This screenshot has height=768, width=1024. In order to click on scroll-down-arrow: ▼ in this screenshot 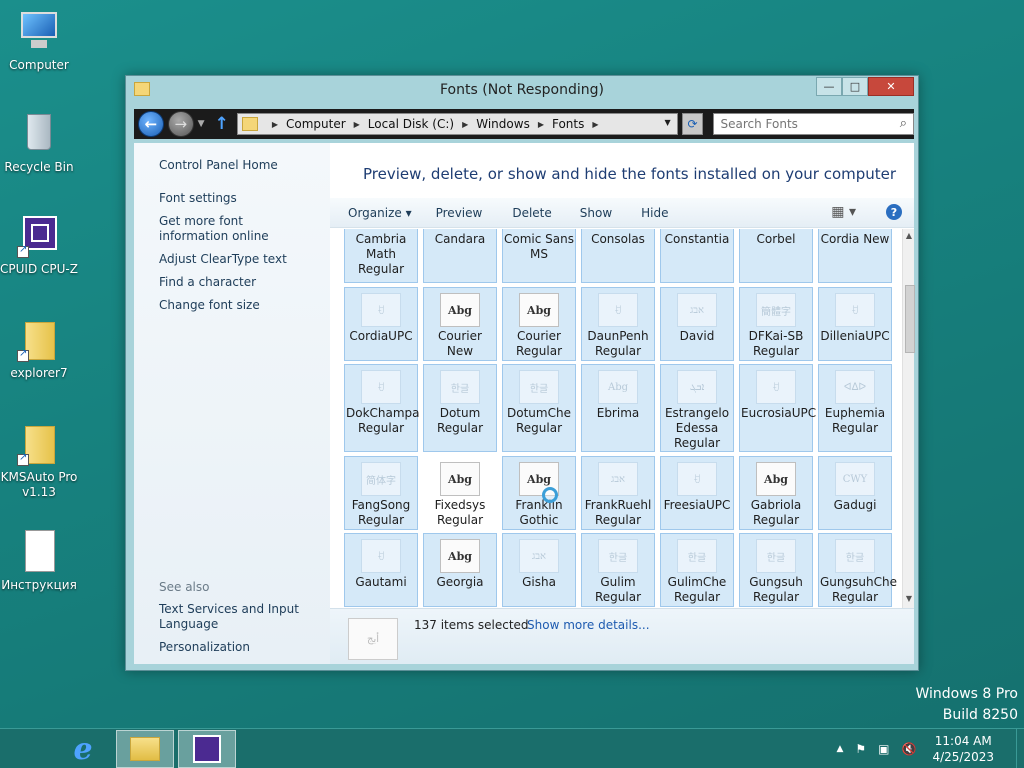, I will do `click(909, 600)`.